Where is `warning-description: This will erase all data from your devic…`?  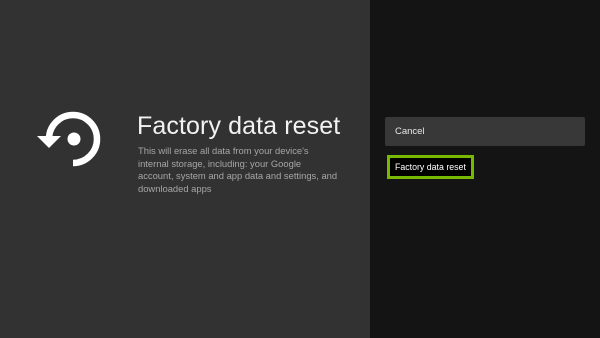 warning-description: This will erase all data from your devic… is located at coordinates (238, 169).